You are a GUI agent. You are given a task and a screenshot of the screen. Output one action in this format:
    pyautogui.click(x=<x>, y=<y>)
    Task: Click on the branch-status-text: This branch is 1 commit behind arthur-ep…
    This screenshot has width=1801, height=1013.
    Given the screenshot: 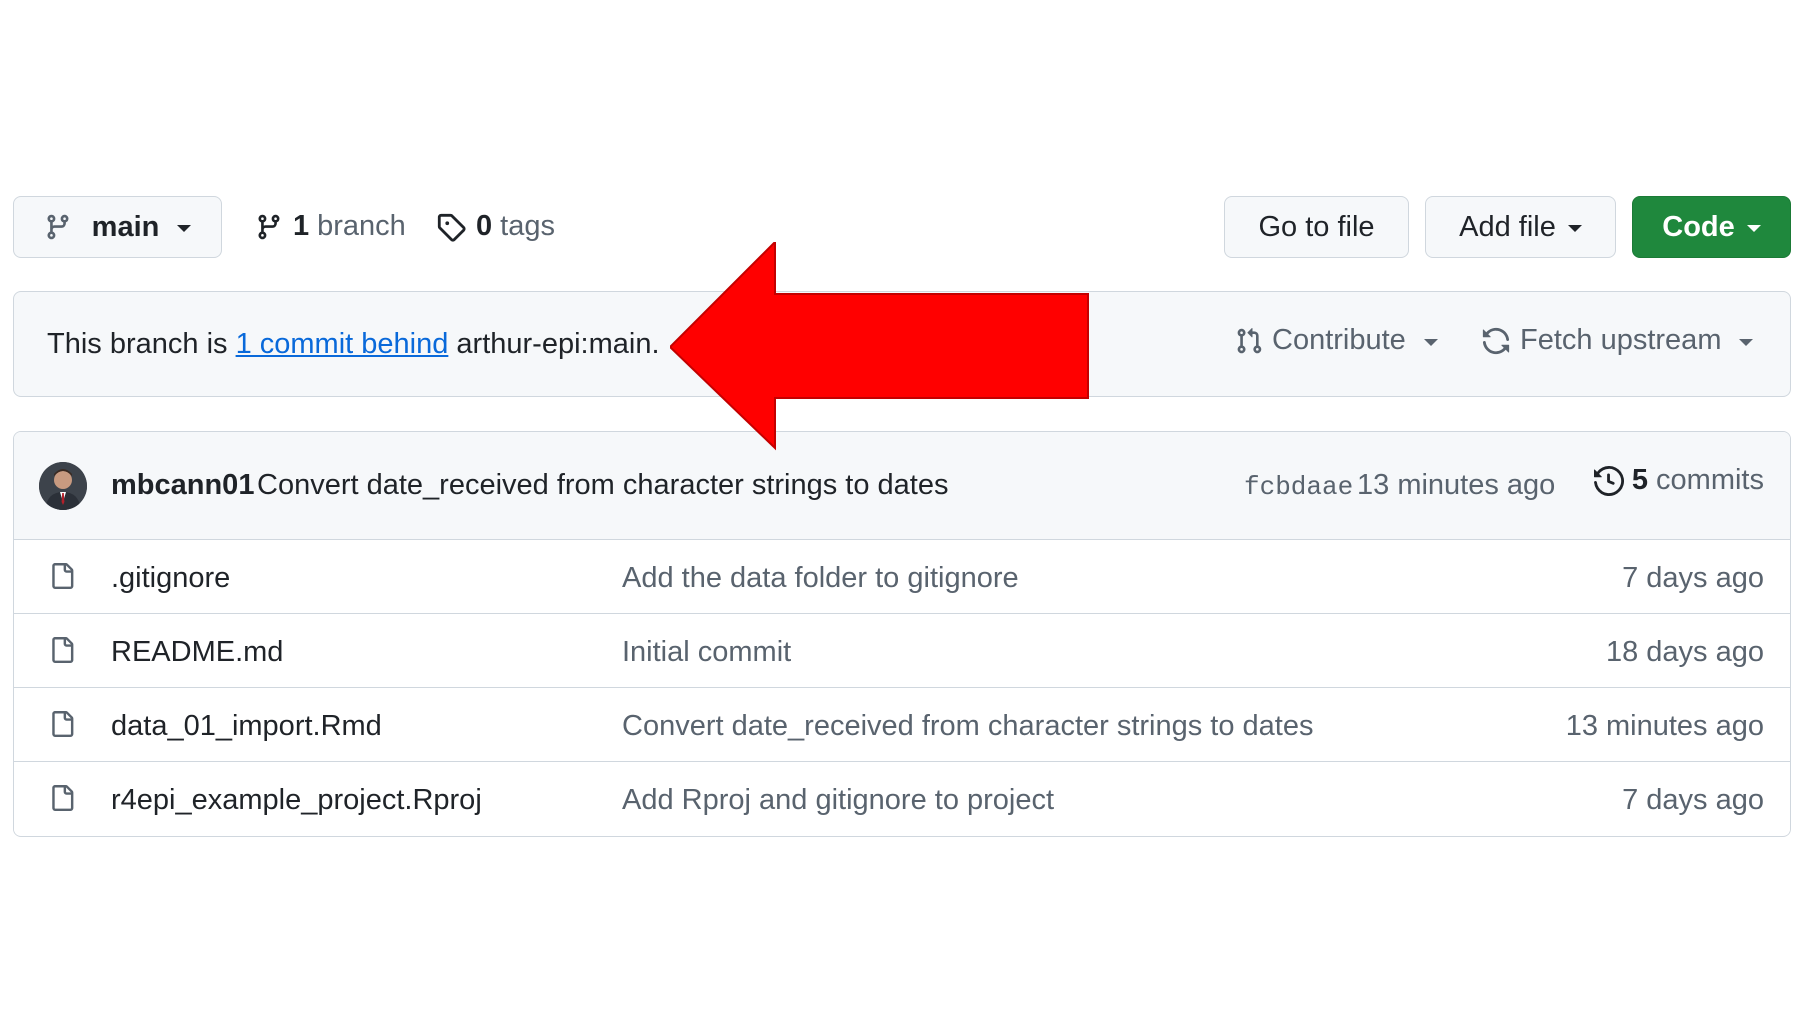 What is the action you would take?
    pyautogui.click(x=353, y=344)
    